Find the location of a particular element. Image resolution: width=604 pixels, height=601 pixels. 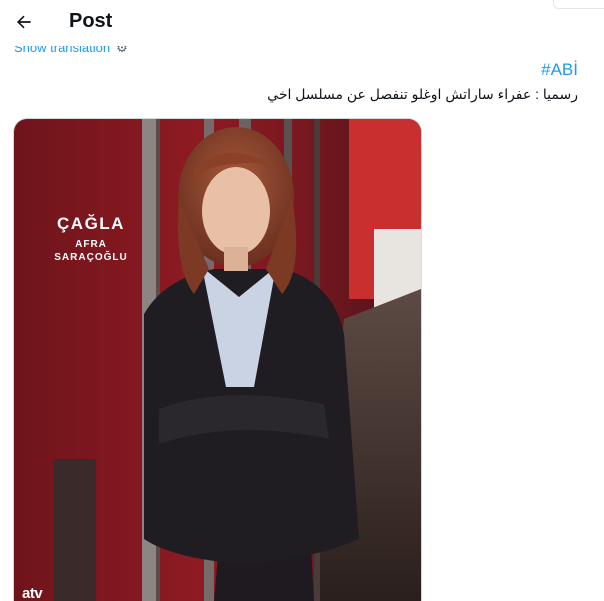

character-name-overlay: ÇAĞLA AFRA SARAÇOĞLU is located at coordinates (91, 239).